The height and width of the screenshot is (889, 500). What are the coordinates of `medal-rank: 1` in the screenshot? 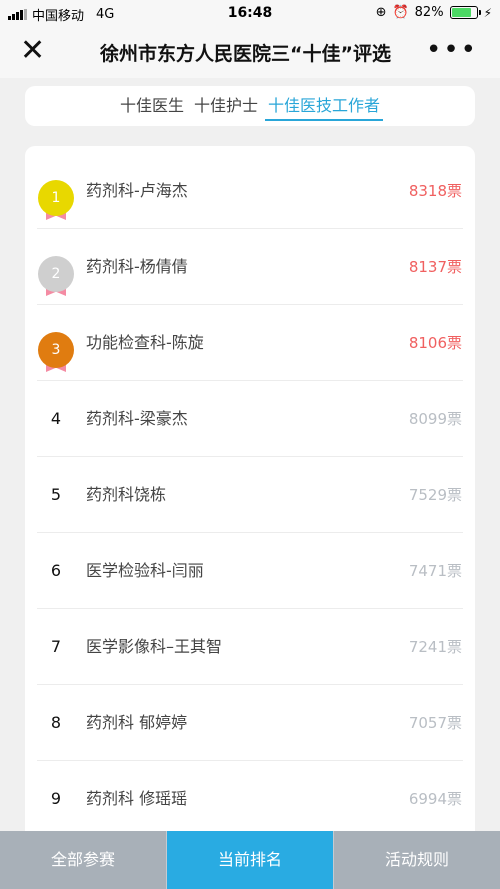 It's located at (56, 198).